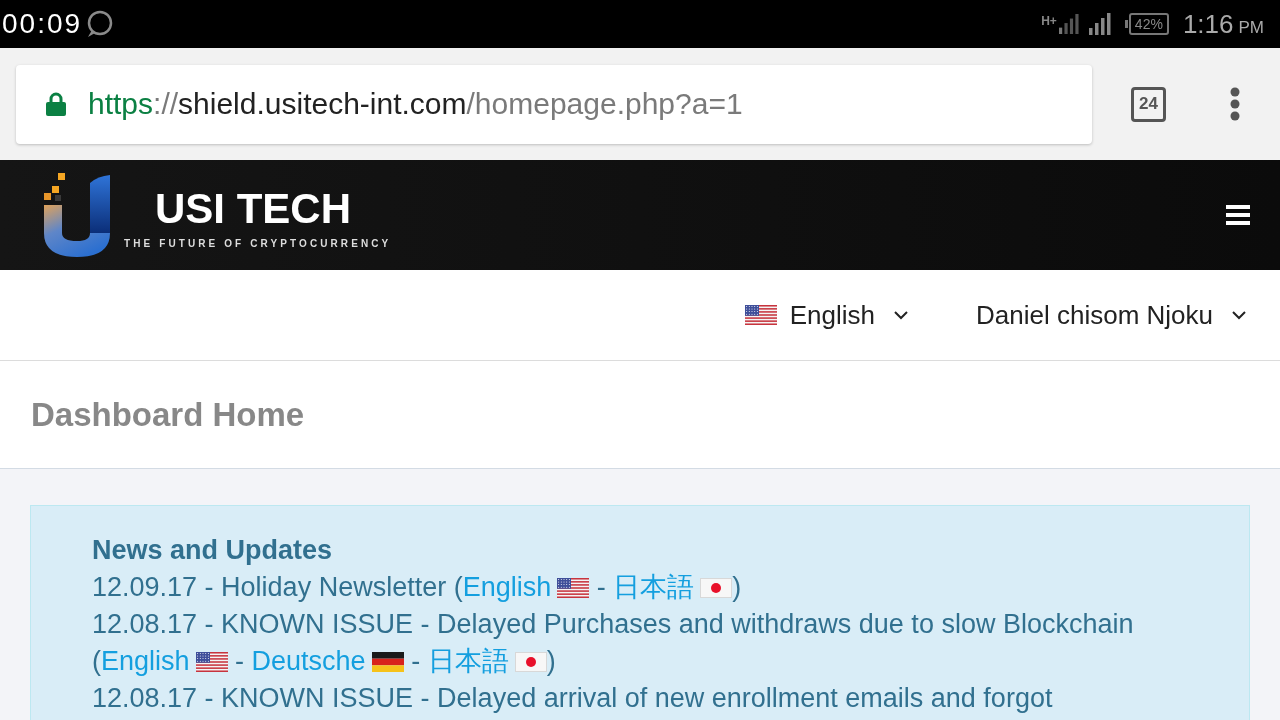 This screenshot has width=1280, height=720. I want to click on status-time: 1:16 PM, so click(1223, 24).